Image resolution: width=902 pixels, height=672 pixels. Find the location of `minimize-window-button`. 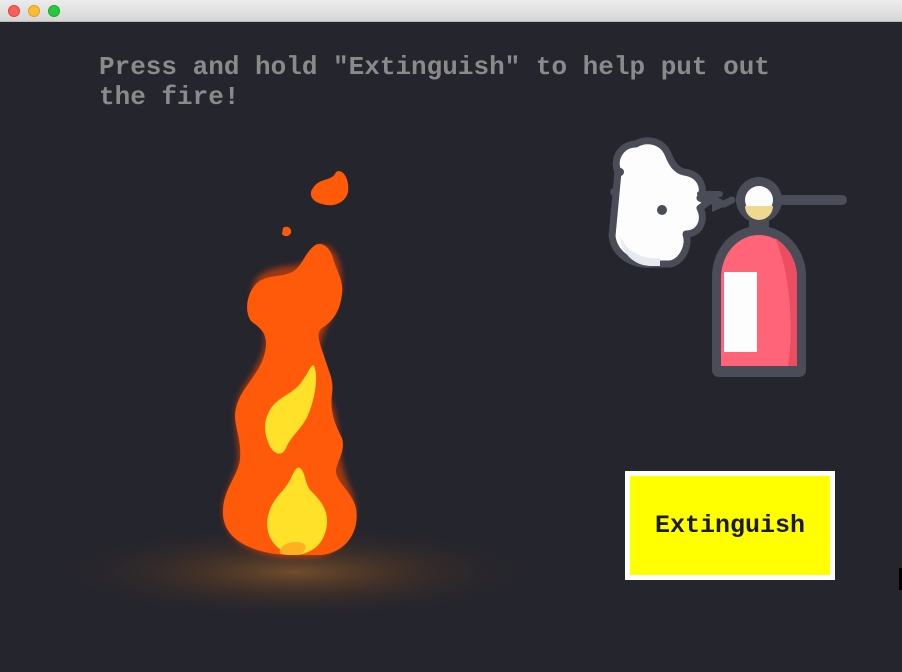

minimize-window-button is located at coordinates (34, 11).